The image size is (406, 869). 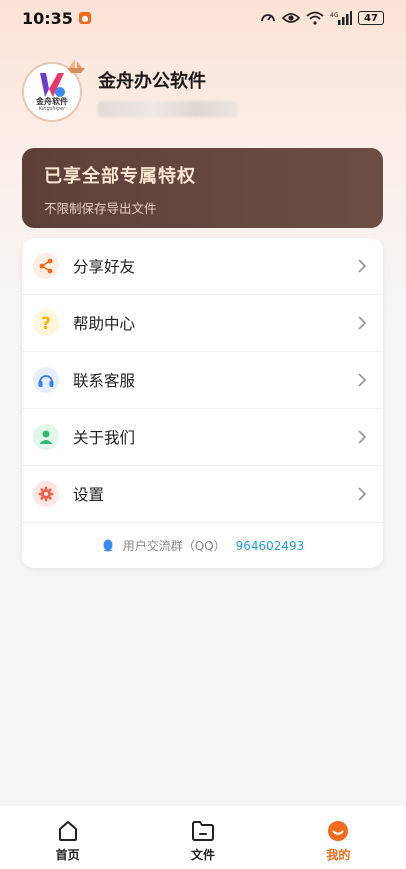 What do you see at coordinates (268, 18) in the screenshot?
I see `speedometer-icon` at bounding box center [268, 18].